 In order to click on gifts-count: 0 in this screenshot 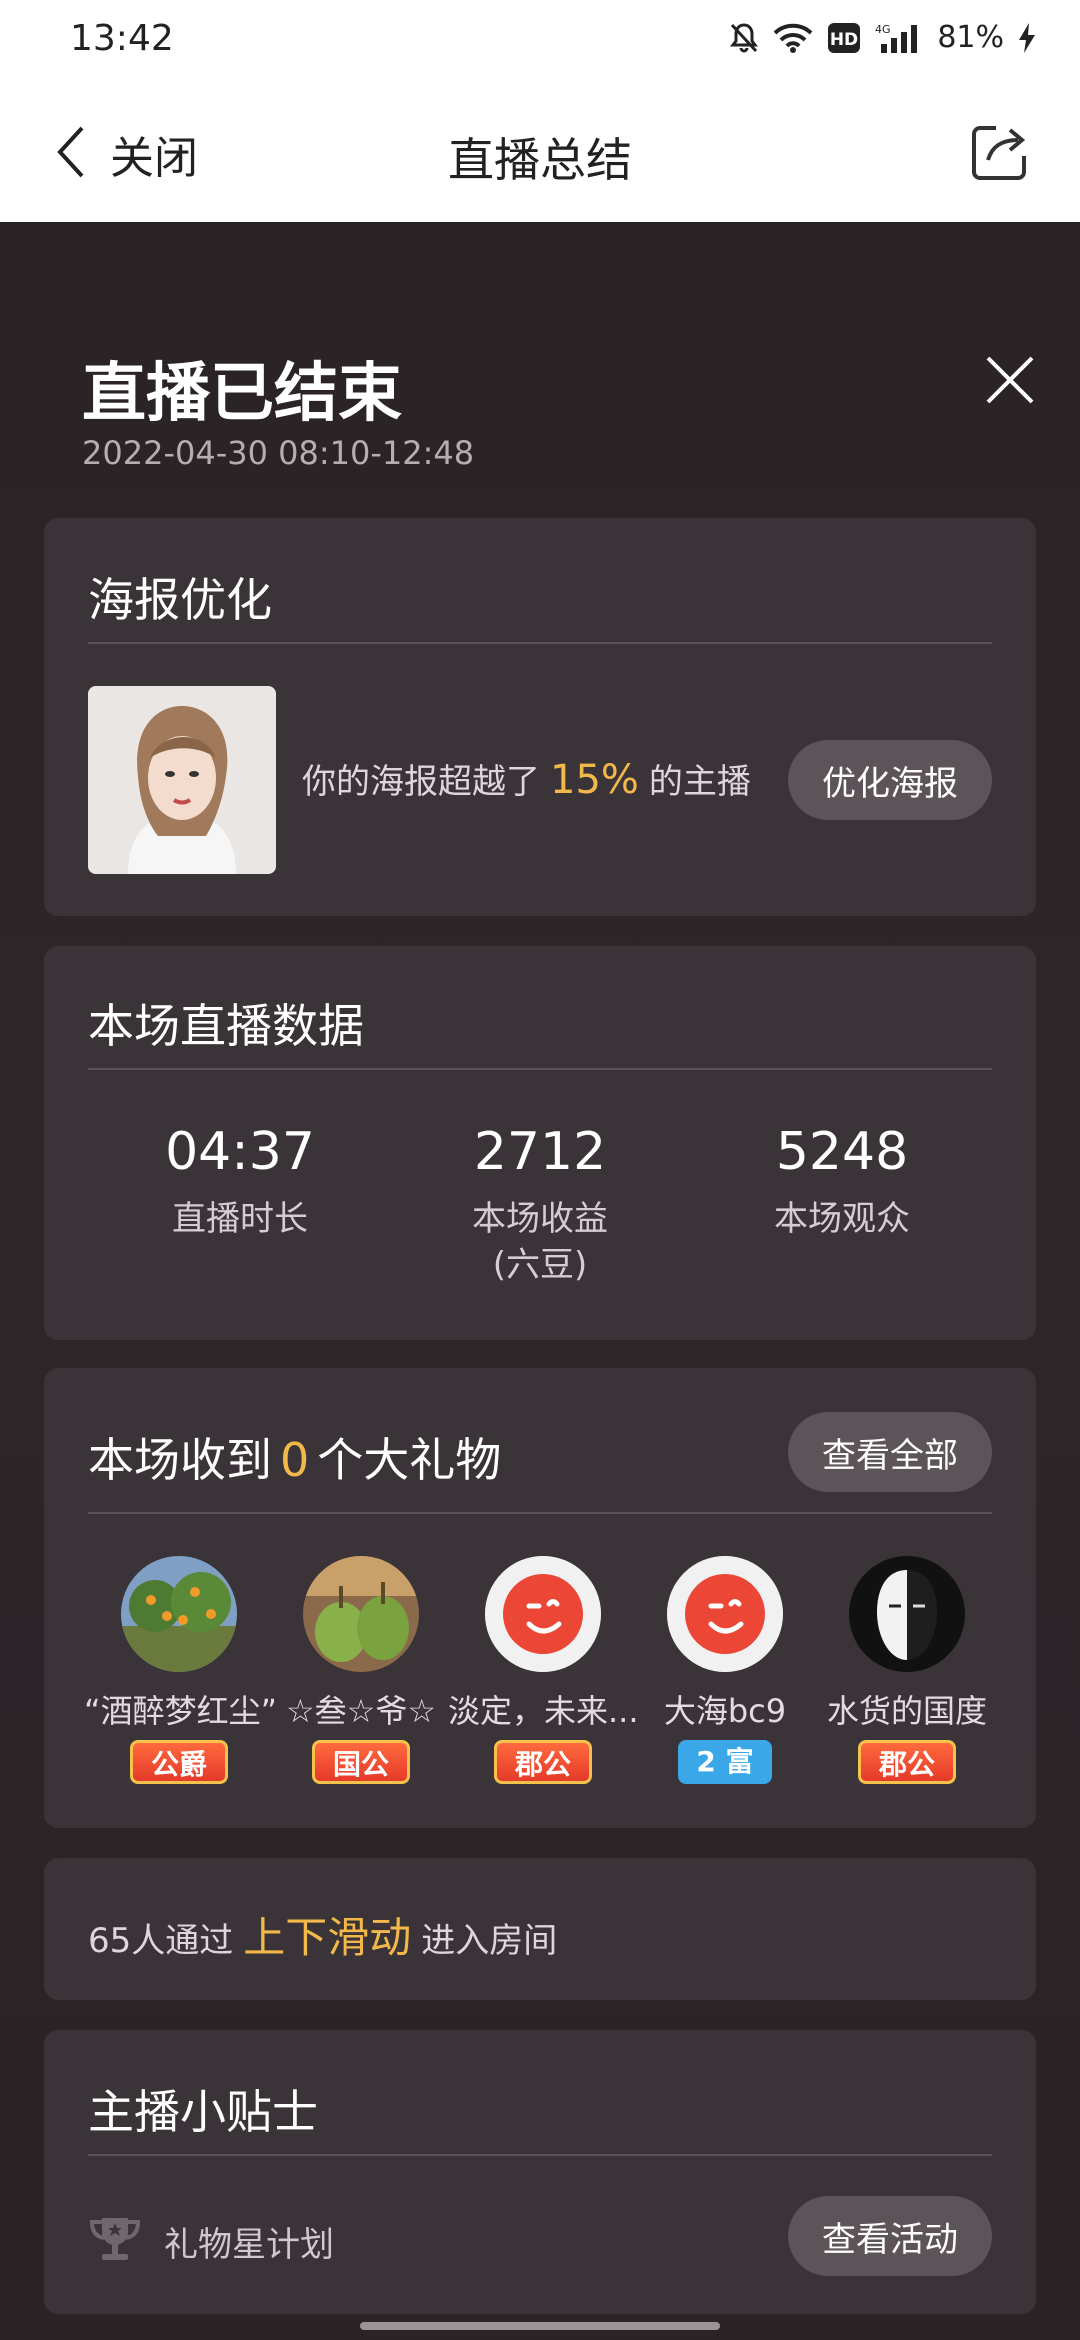, I will do `click(295, 1460)`.